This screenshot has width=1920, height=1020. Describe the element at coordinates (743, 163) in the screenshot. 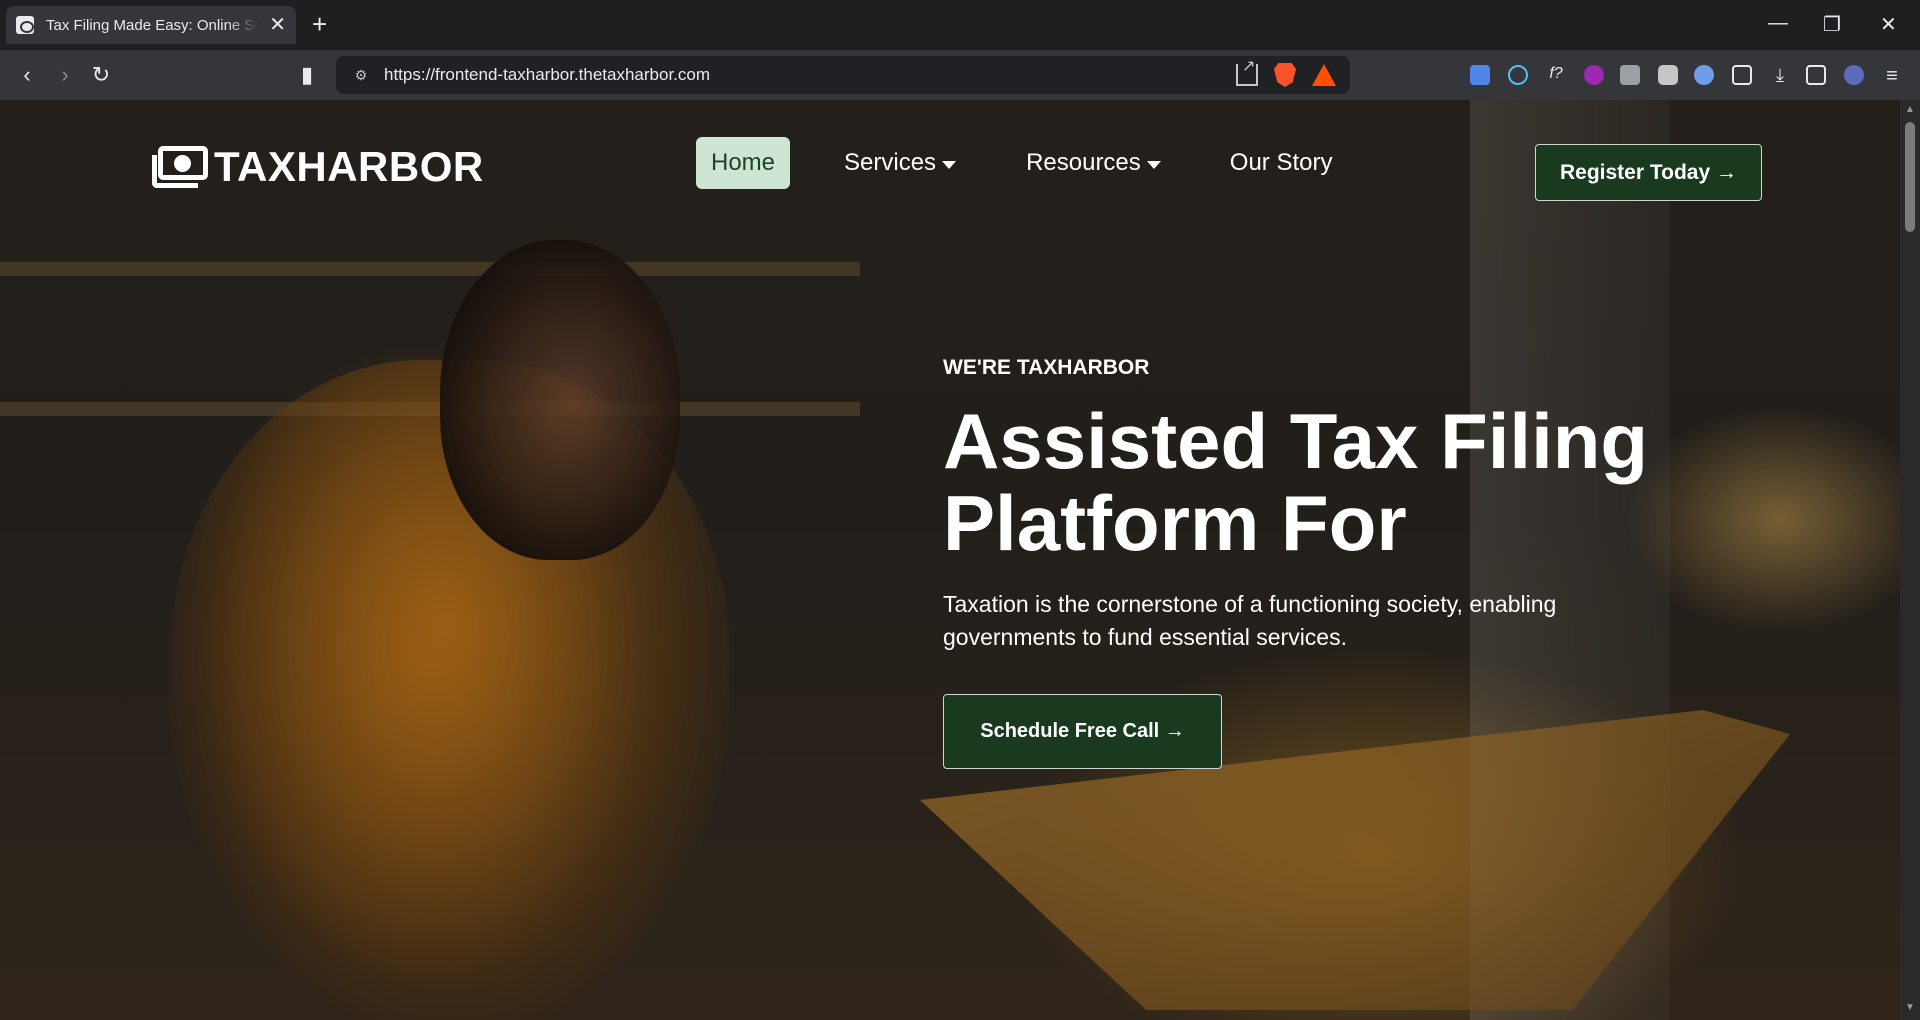

I see `nav-home: Home` at that location.